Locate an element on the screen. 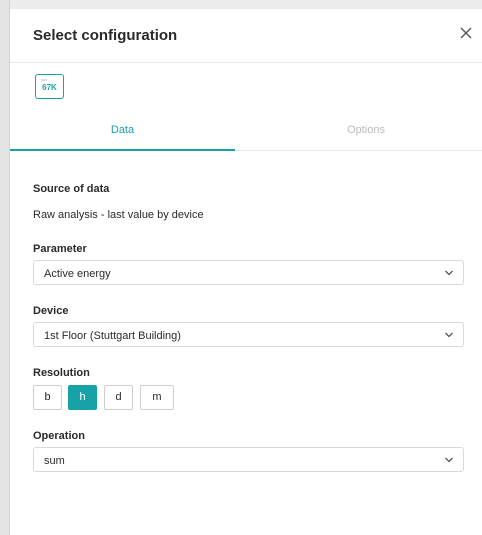 This screenshot has height=535, width=482. tab-data: Data is located at coordinates (122, 134).